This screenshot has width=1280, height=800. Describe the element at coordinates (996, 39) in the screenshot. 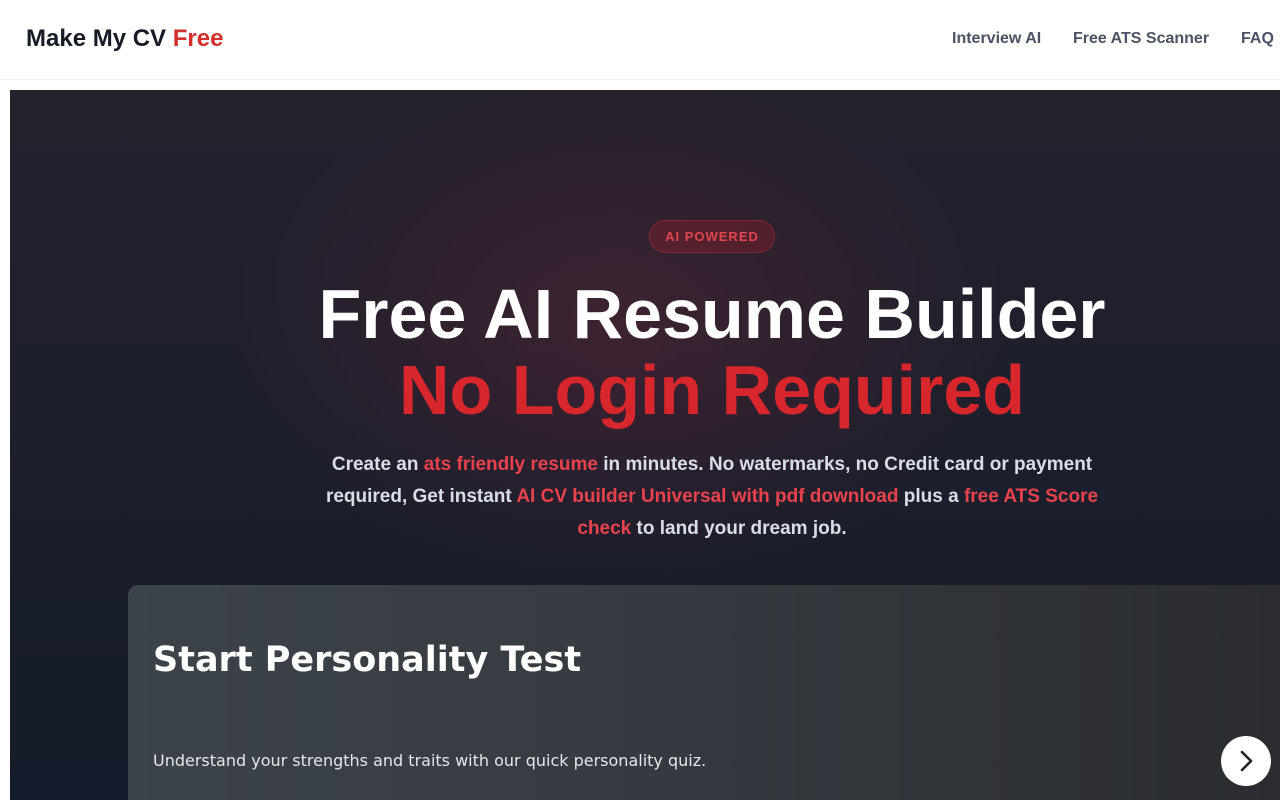

I see `nav-link-interview-ai: Interview AI` at that location.